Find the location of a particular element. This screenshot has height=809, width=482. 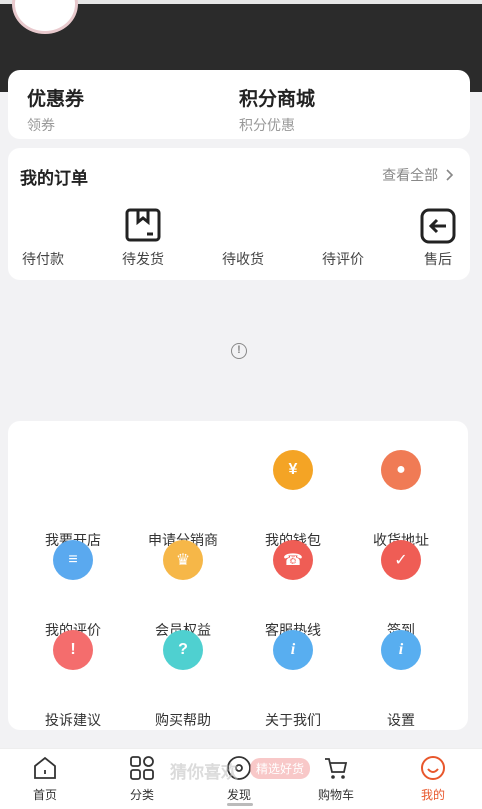

service-apply-distributor: 申请分销商 is located at coordinates (183, 499).